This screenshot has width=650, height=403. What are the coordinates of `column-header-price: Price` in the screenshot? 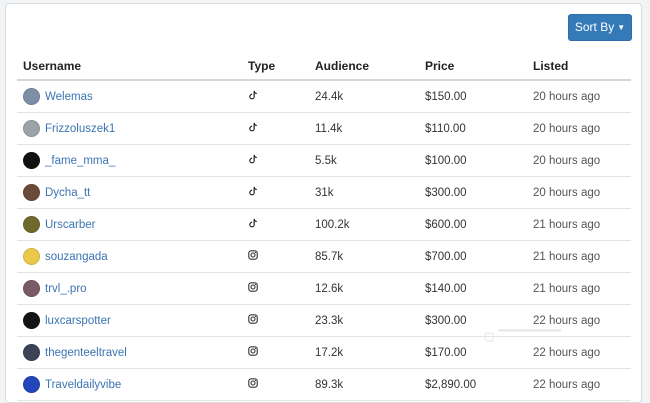 It's located at (473, 66).